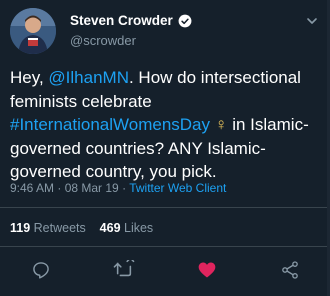 Image resolution: width=330 pixels, height=296 pixels. I want to click on retweet-icon, so click(124, 268).